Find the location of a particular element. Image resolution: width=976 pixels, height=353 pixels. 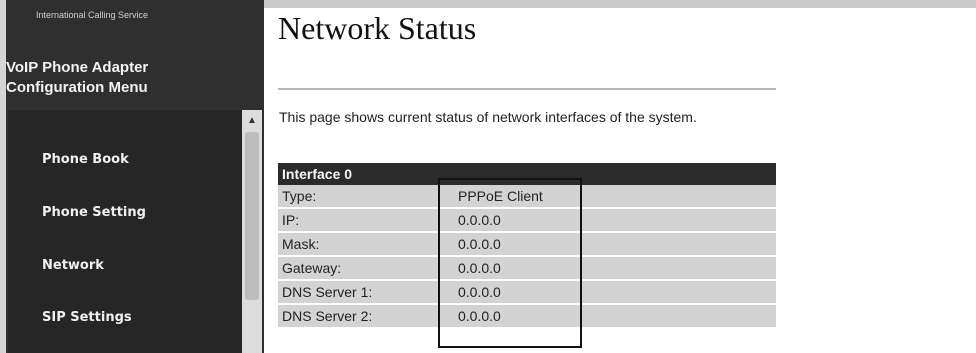

row-label-ip: IP: is located at coordinates (366, 221).